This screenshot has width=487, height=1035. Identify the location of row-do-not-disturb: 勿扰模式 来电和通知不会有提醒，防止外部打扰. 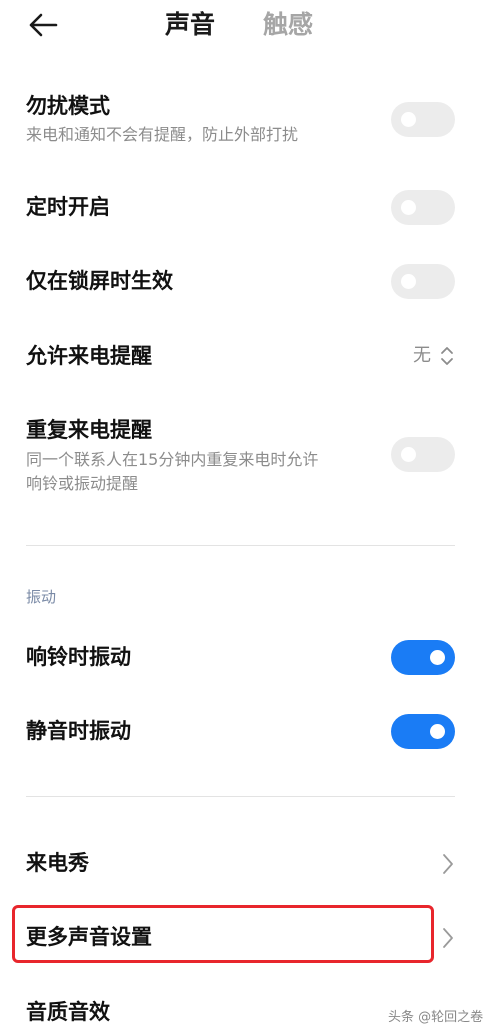
(243, 122).